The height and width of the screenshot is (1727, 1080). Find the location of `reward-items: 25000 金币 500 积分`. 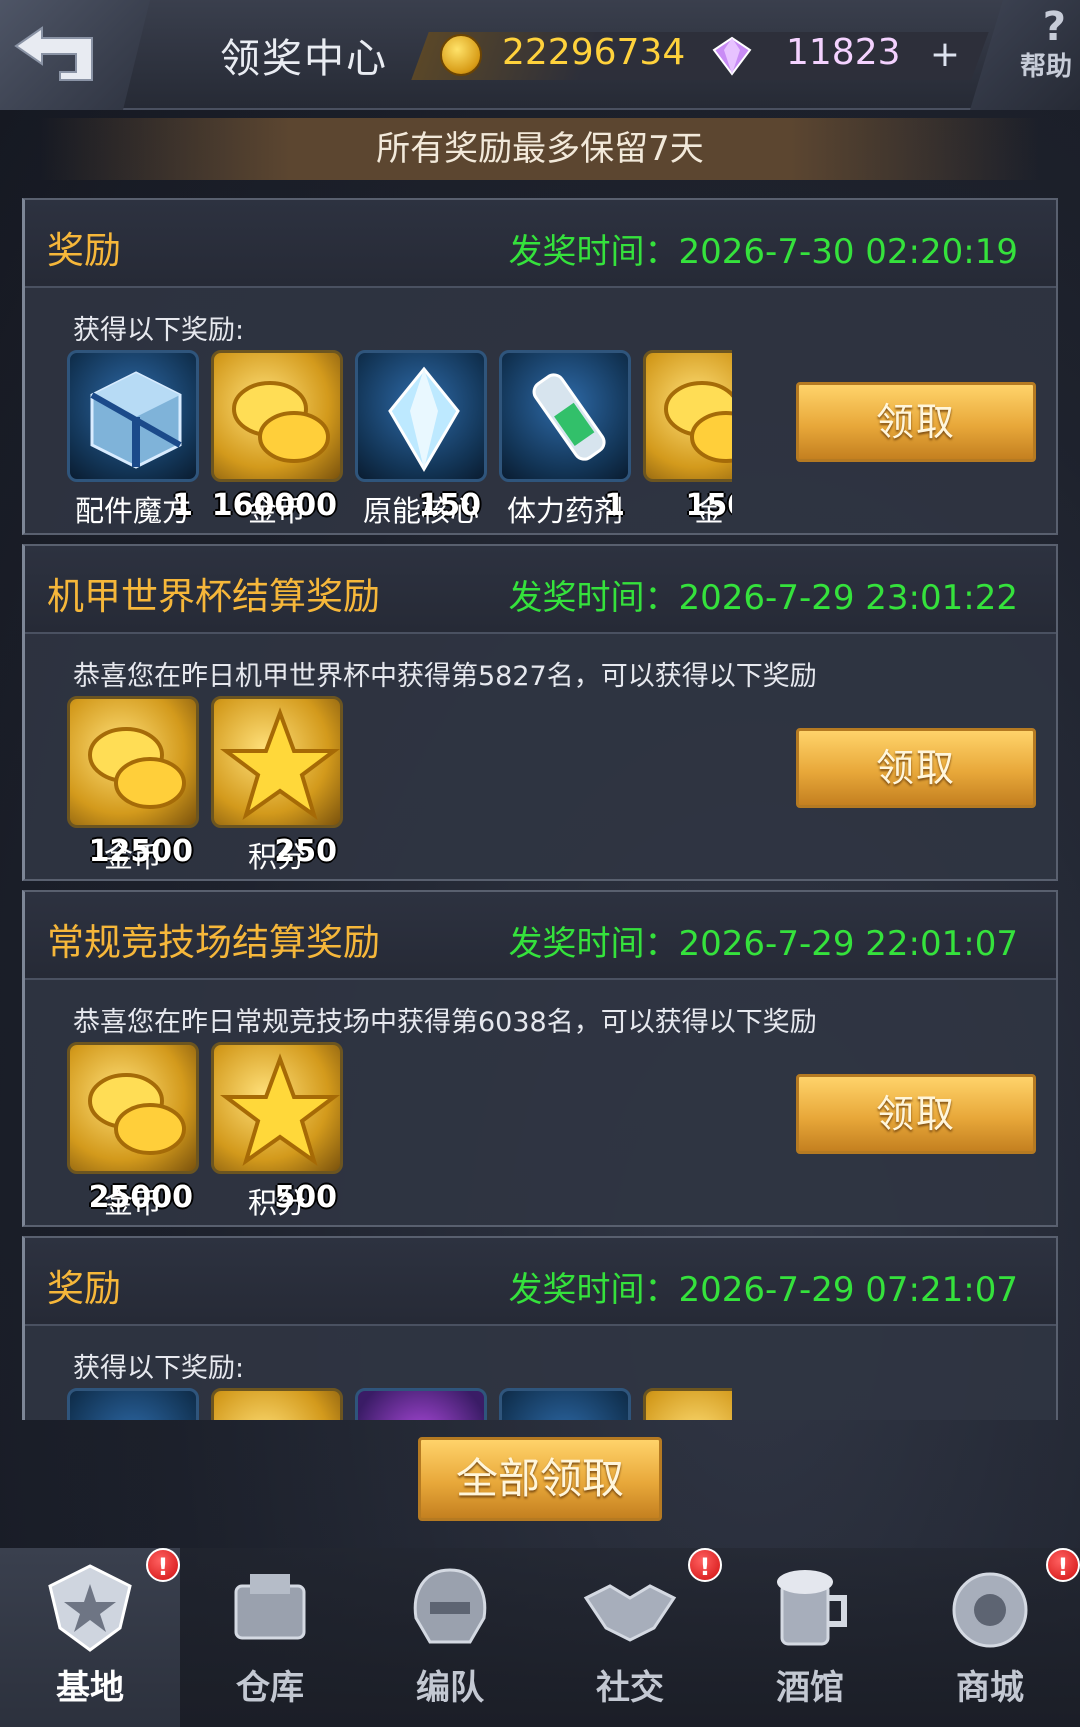

reward-items: 25000 金币 500 积分 is located at coordinates (399, 1129).